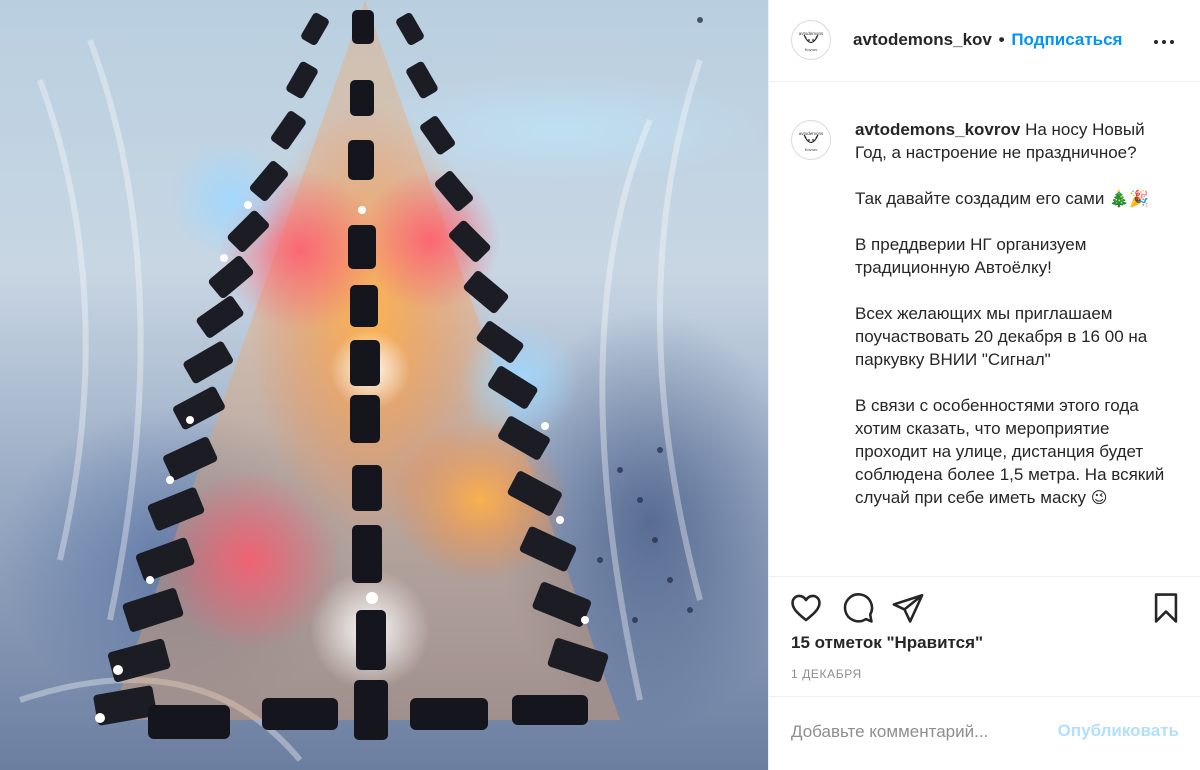 This screenshot has width=1200, height=770. What do you see at coordinates (806, 608) in the screenshot?
I see `heart-icon` at bounding box center [806, 608].